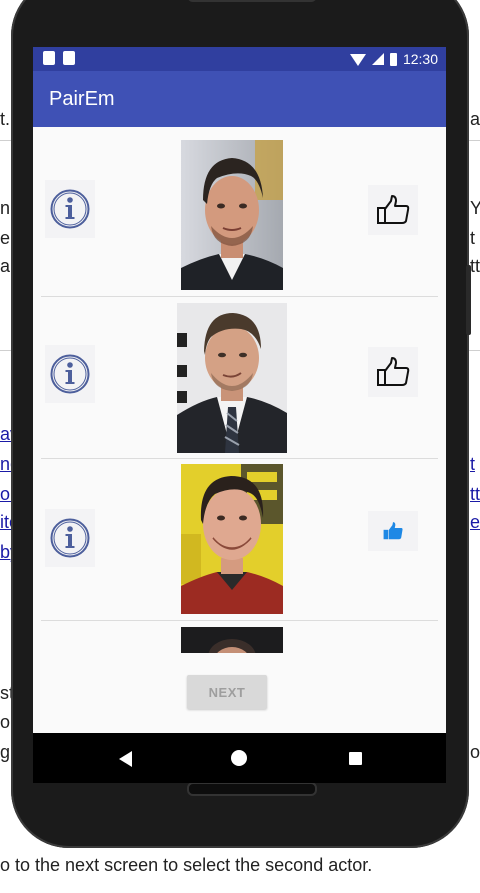  Describe the element at coordinates (82, 99) in the screenshot. I see `app-title: PairEm` at that location.